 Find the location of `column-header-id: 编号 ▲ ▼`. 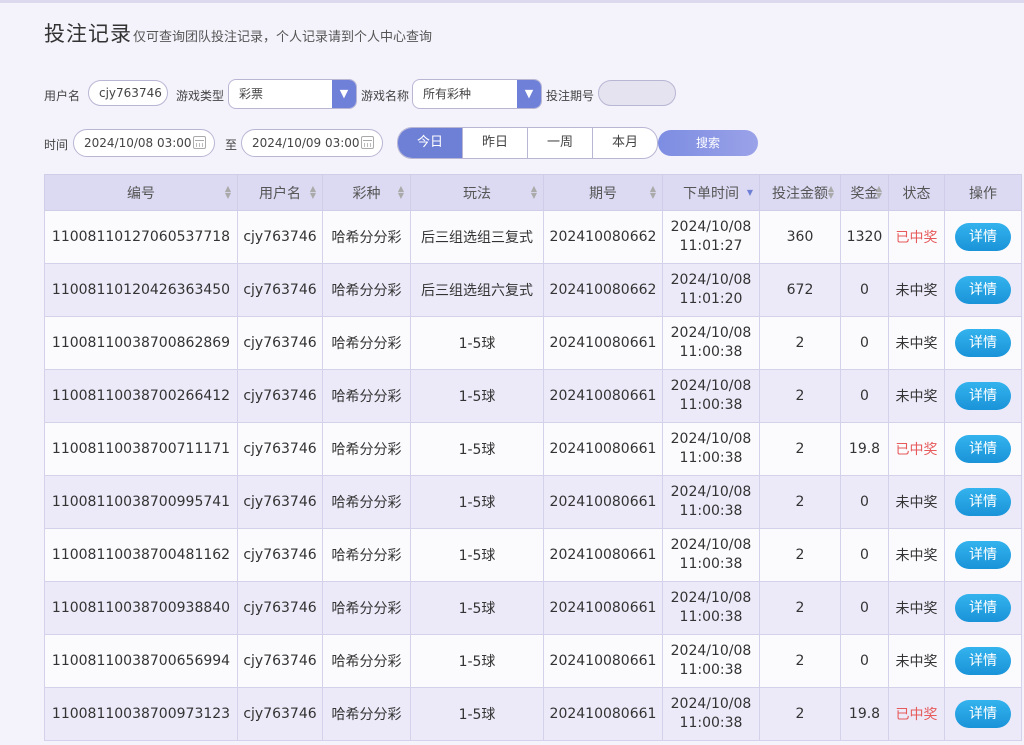

column-header-id: 编号 ▲ ▼ is located at coordinates (141, 192).